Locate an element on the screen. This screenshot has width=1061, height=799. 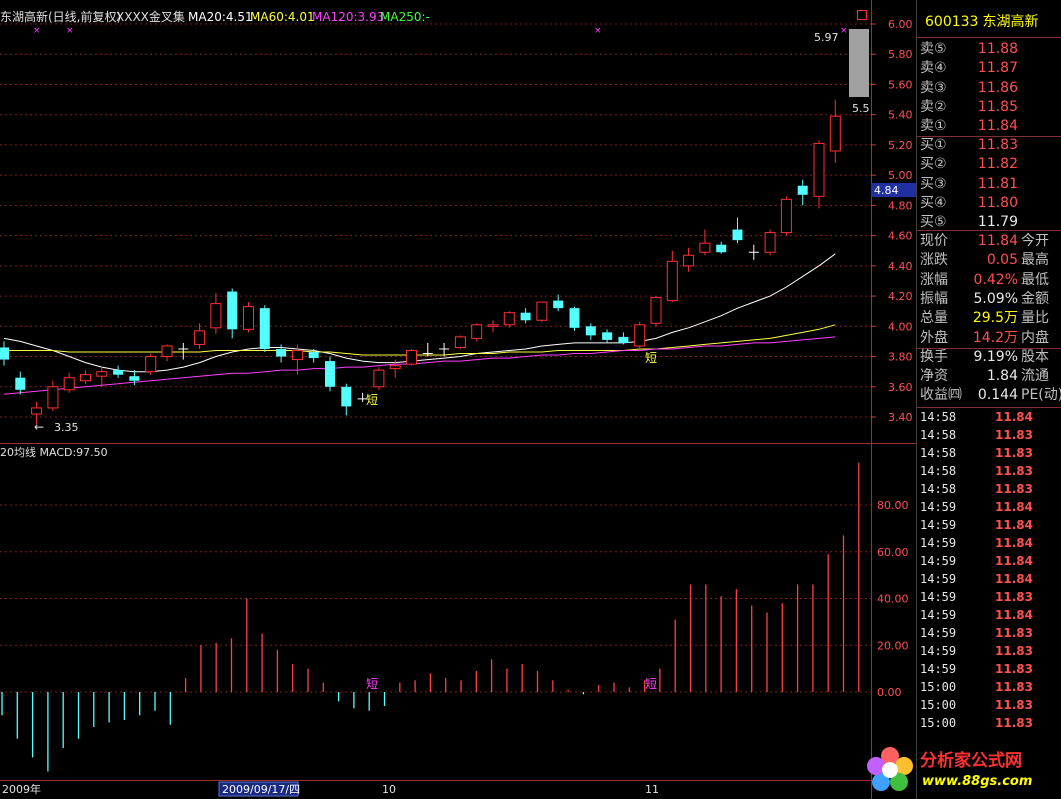
ma250-label: MA250:- is located at coordinates (405, 17).